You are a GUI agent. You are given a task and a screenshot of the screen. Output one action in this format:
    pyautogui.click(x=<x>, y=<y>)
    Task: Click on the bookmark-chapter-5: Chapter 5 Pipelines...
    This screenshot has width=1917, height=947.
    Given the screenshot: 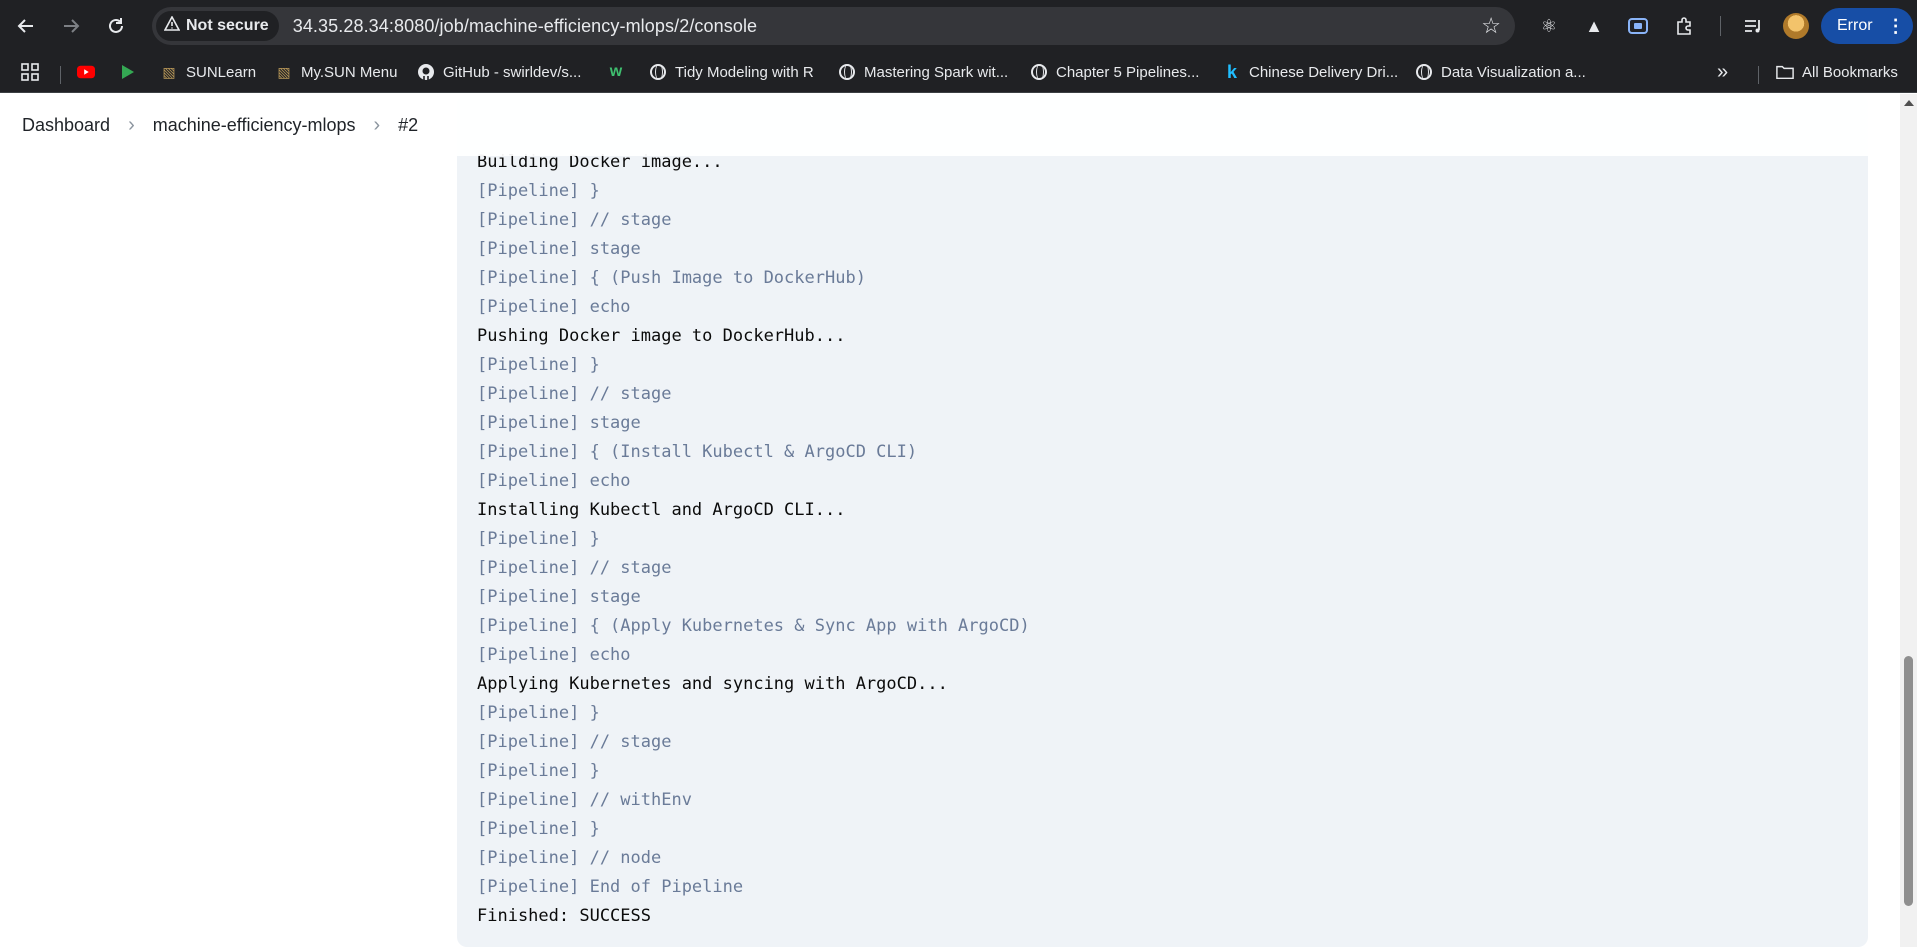 What is the action you would take?
    pyautogui.click(x=1114, y=72)
    